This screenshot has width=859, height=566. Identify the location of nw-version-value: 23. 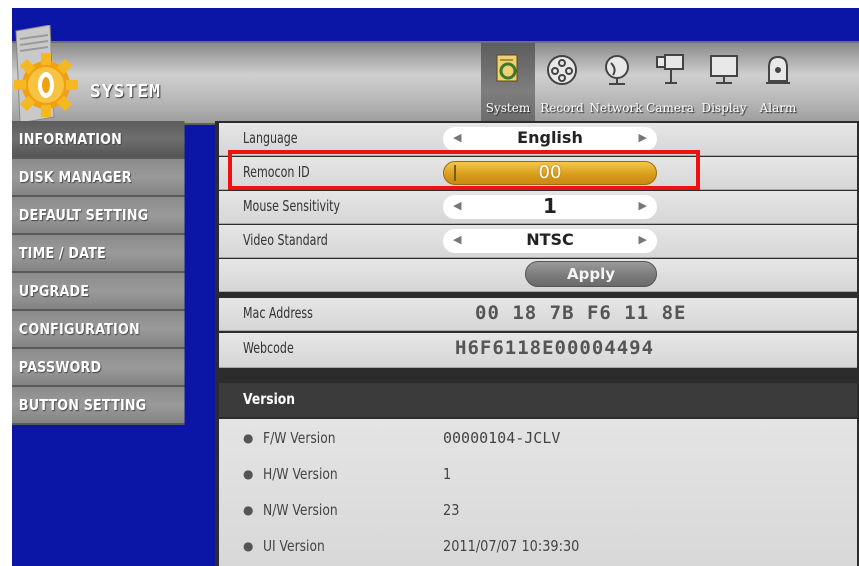
(451, 510).